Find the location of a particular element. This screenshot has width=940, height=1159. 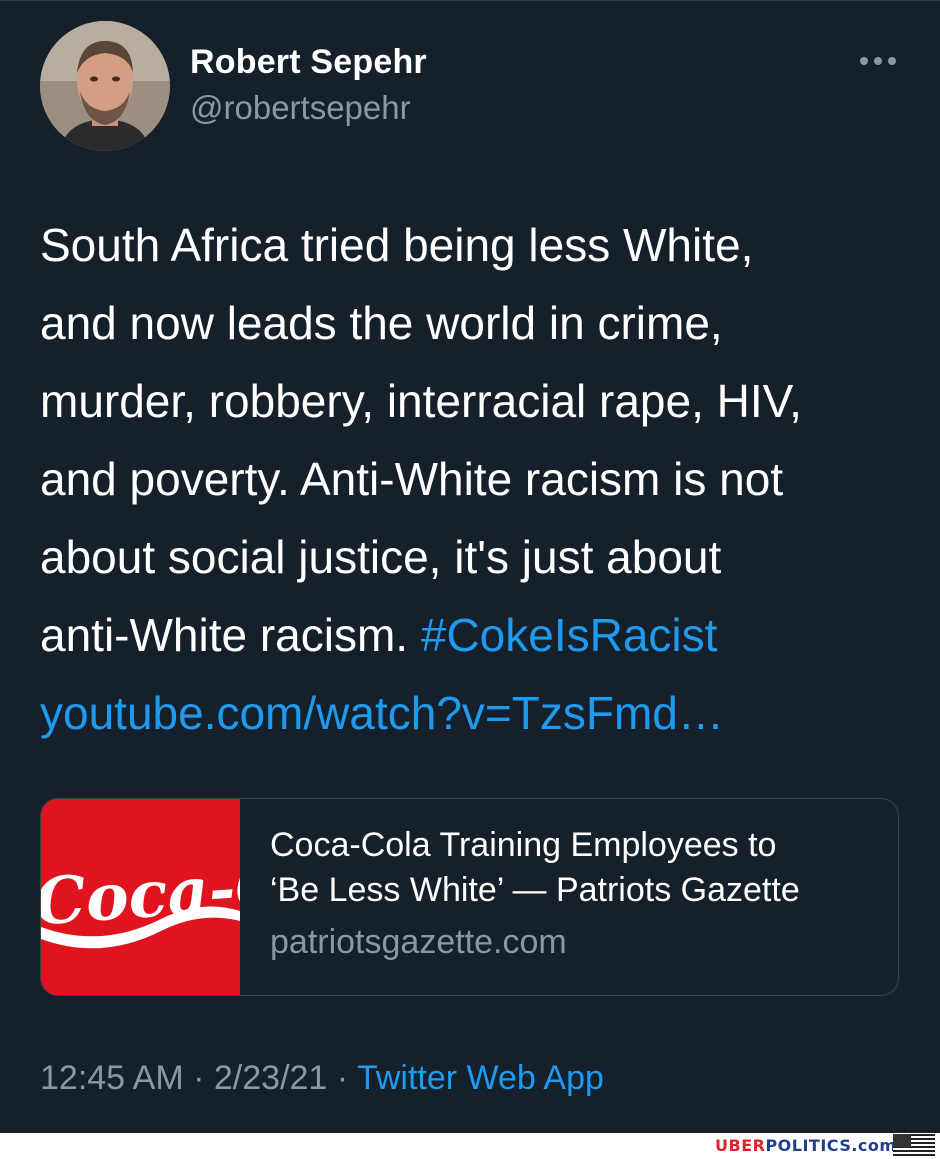

card-thumbnail: Coca-Cola is located at coordinates (219, 897).